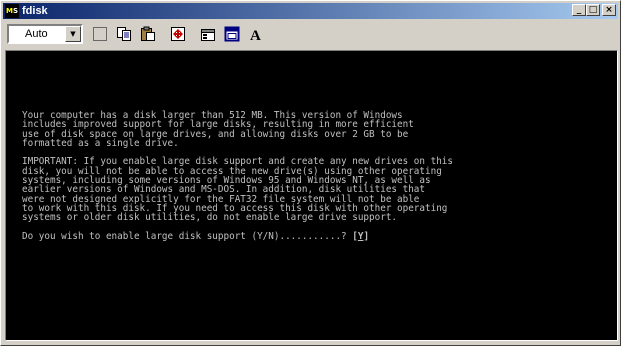  What do you see at coordinates (310, 11) in the screenshot?
I see `title-bar: MS fdisk _ □ ×` at bounding box center [310, 11].